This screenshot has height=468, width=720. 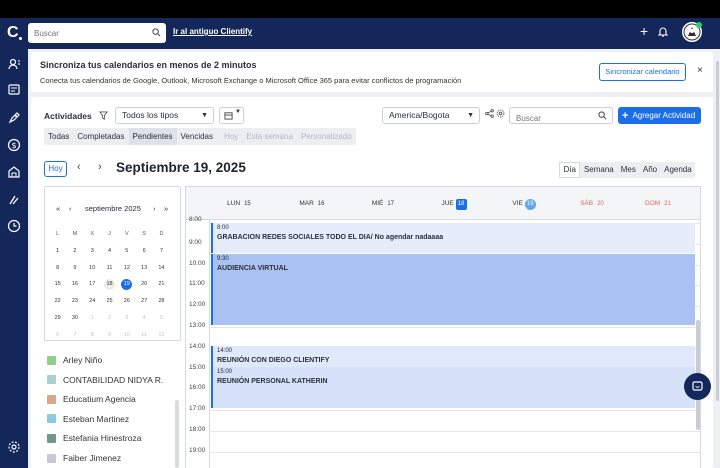 What do you see at coordinates (164, 115) in the screenshot?
I see `activity-type-select: Todos los tipos ▼` at bounding box center [164, 115].